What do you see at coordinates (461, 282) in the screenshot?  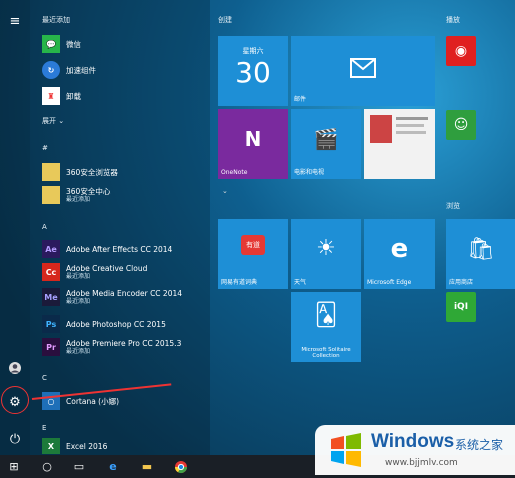 I see `store-label: 应用商店` at bounding box center [461, 282].